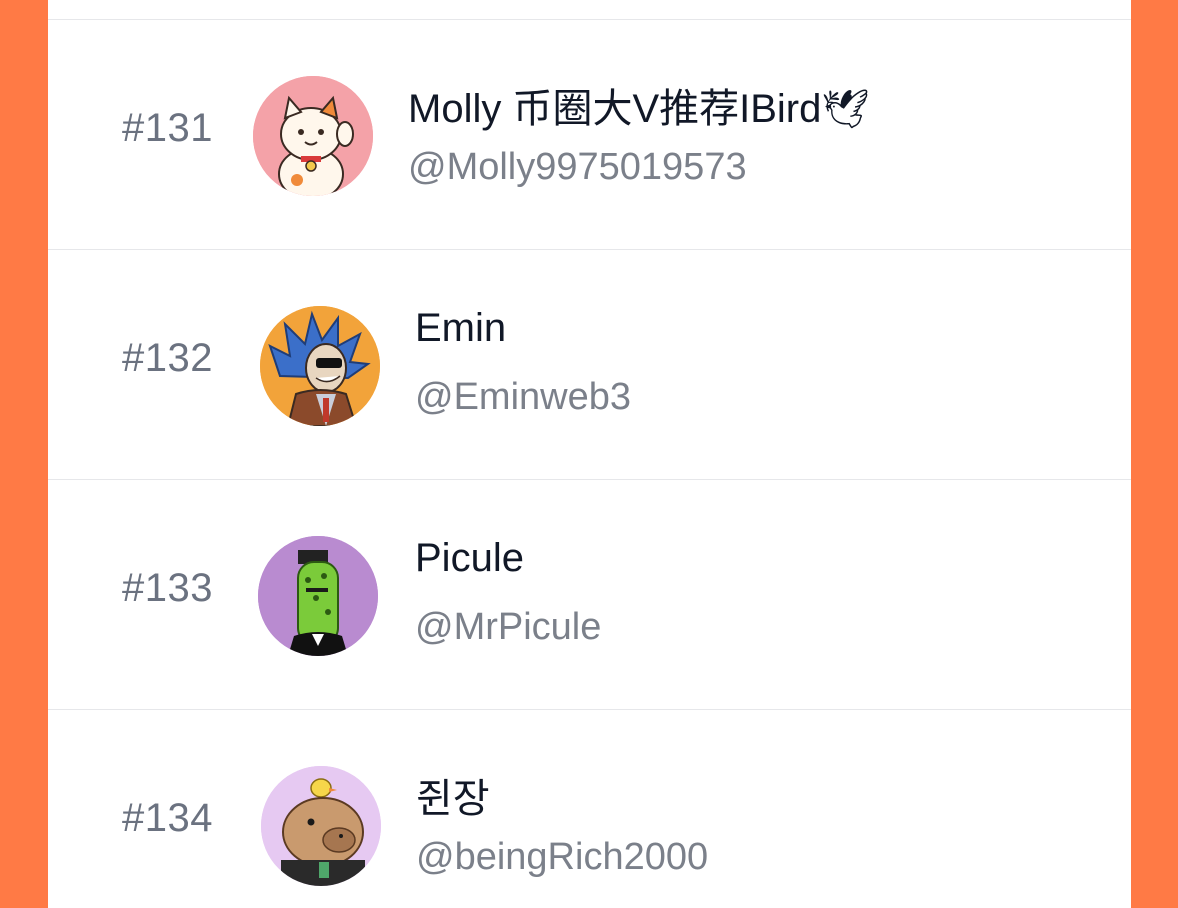  What do you see at coordinates (320, 366) in the screenshot?
I see `blue-hair-character-avatar` at bounding box center [320, 366].